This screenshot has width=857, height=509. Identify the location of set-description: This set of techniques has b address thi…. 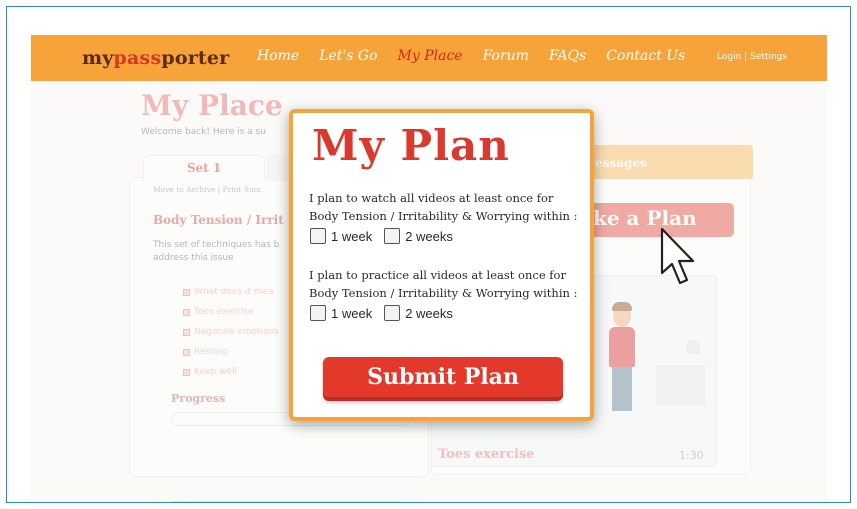
(216, 251).